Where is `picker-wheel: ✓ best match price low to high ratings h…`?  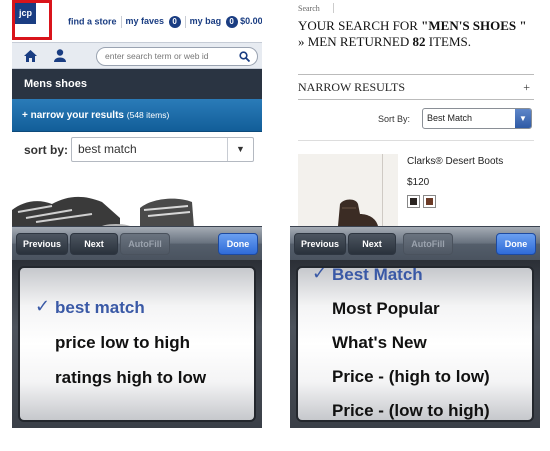
picker-wheel: ✓ best match price low to high ratings h… is located at coordinates (137, 344).